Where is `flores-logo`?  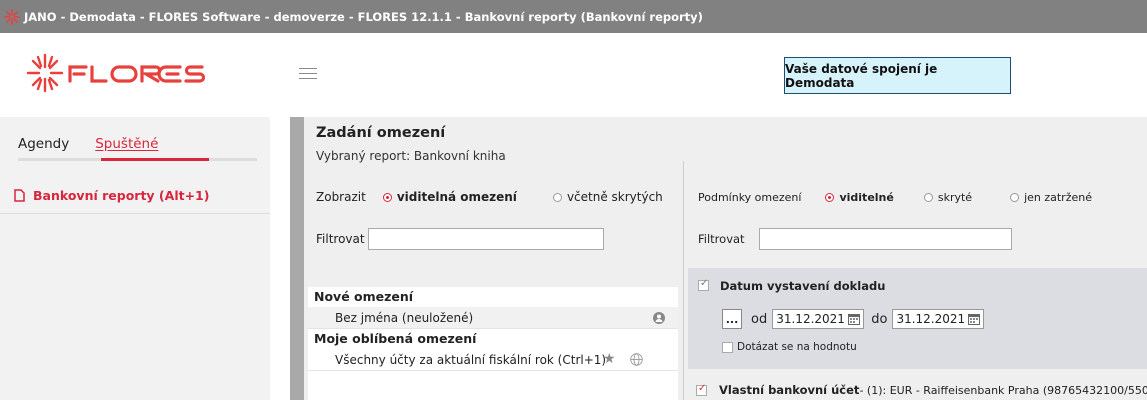
flores-logo is located at coordinates (126, 73).